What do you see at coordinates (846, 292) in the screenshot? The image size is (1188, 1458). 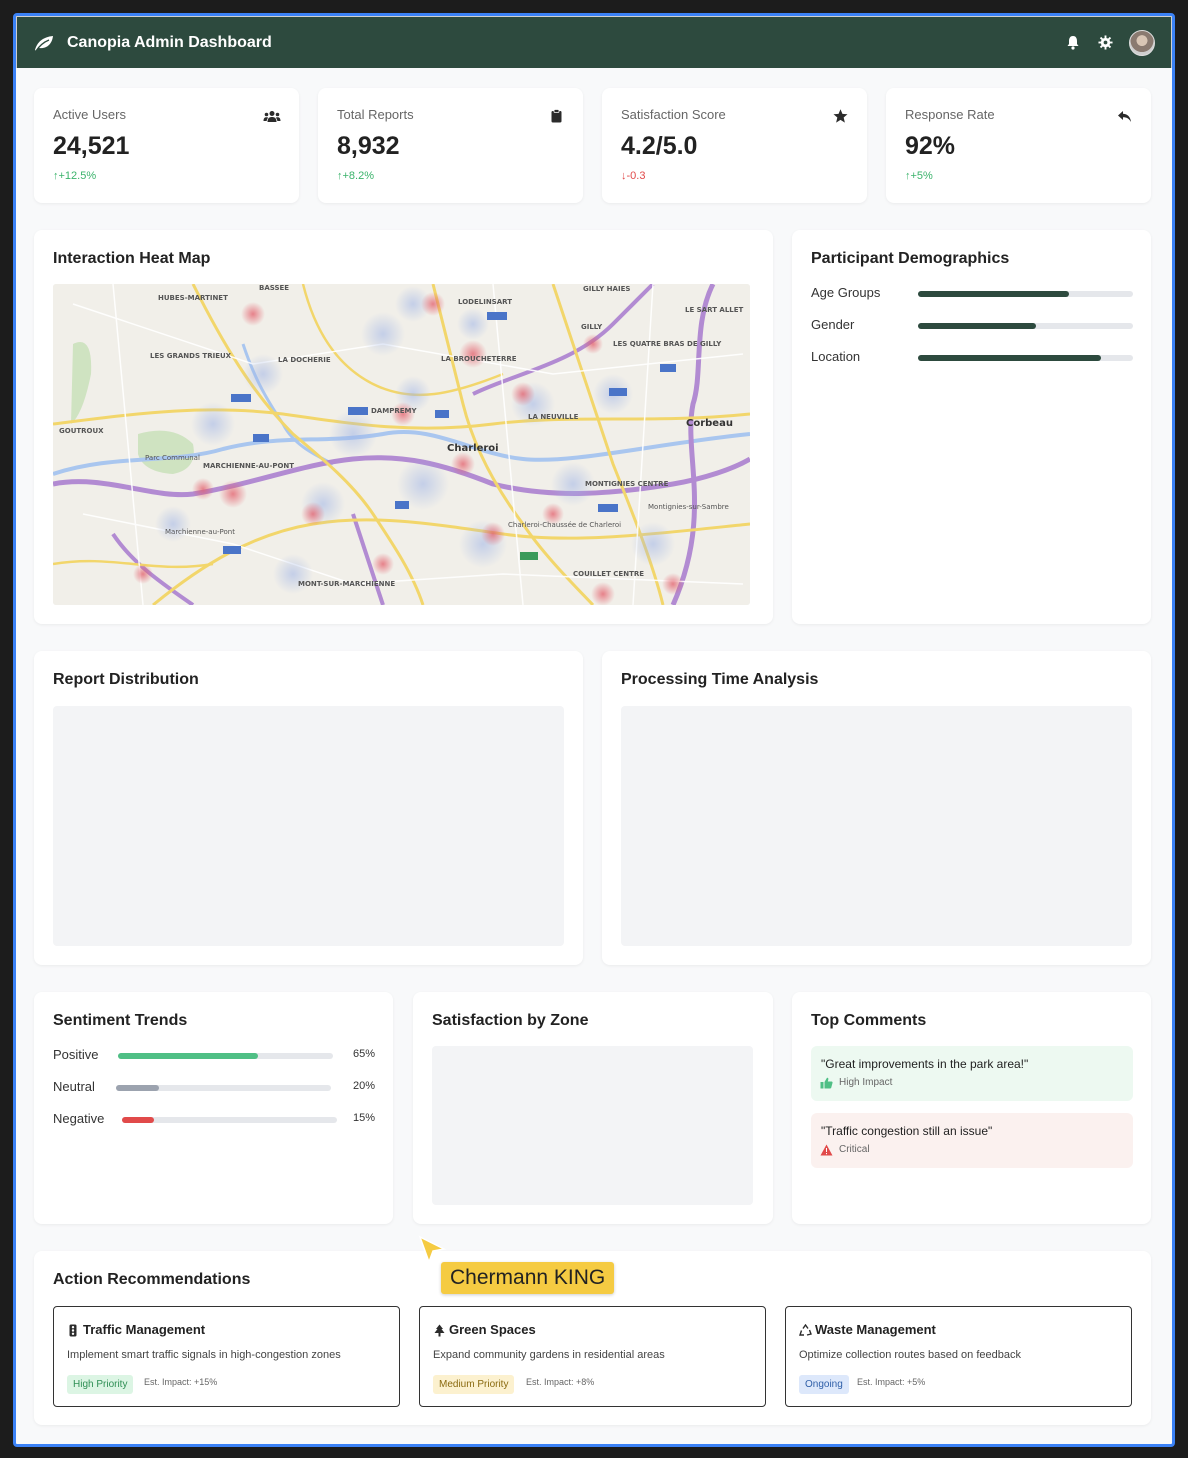 I see `demographics-label: Age Groups` at bounding box center [846, 292].